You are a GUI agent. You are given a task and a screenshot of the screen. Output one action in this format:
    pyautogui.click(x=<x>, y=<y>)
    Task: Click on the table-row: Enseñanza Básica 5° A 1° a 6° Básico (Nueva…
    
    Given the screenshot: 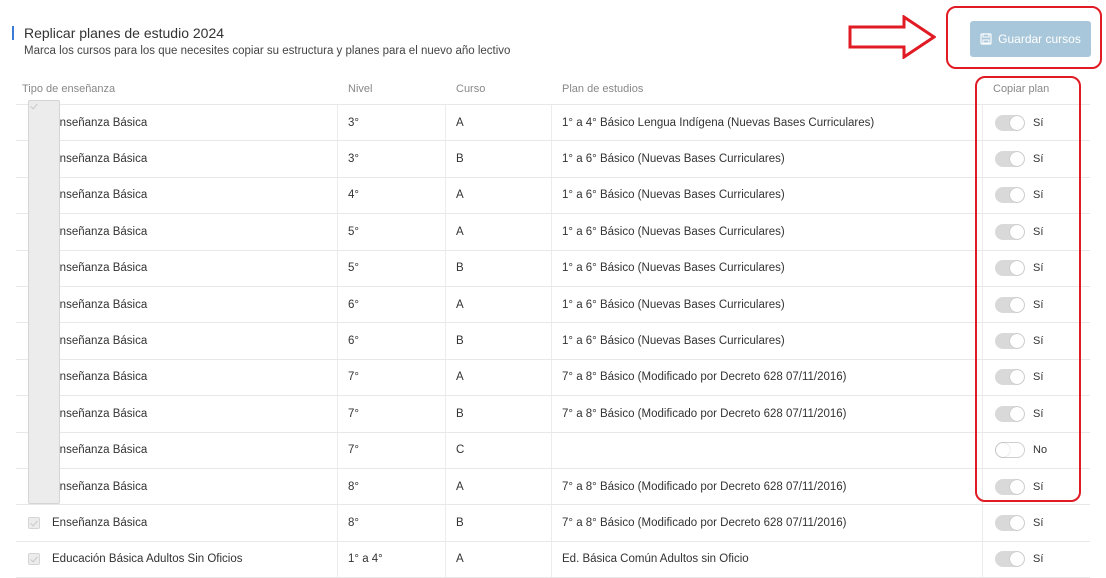 What is the action you would take?
    pyautogui.click(x=553, y=232)
    